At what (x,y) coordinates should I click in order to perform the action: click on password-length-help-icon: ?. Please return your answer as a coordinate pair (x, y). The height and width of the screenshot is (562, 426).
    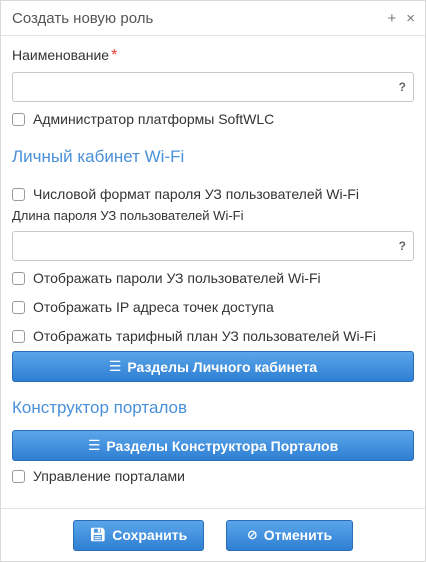
    Looking at the image, I should click on (402, 246).